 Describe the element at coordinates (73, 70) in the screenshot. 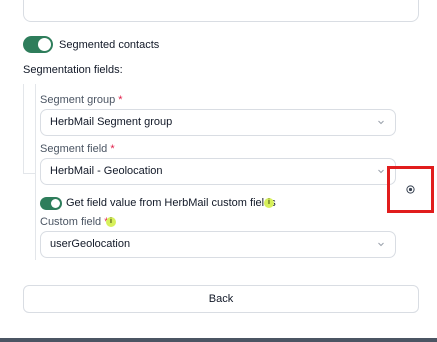

I see `segmentation-fields-heading: Segmentation fields:` at that location.